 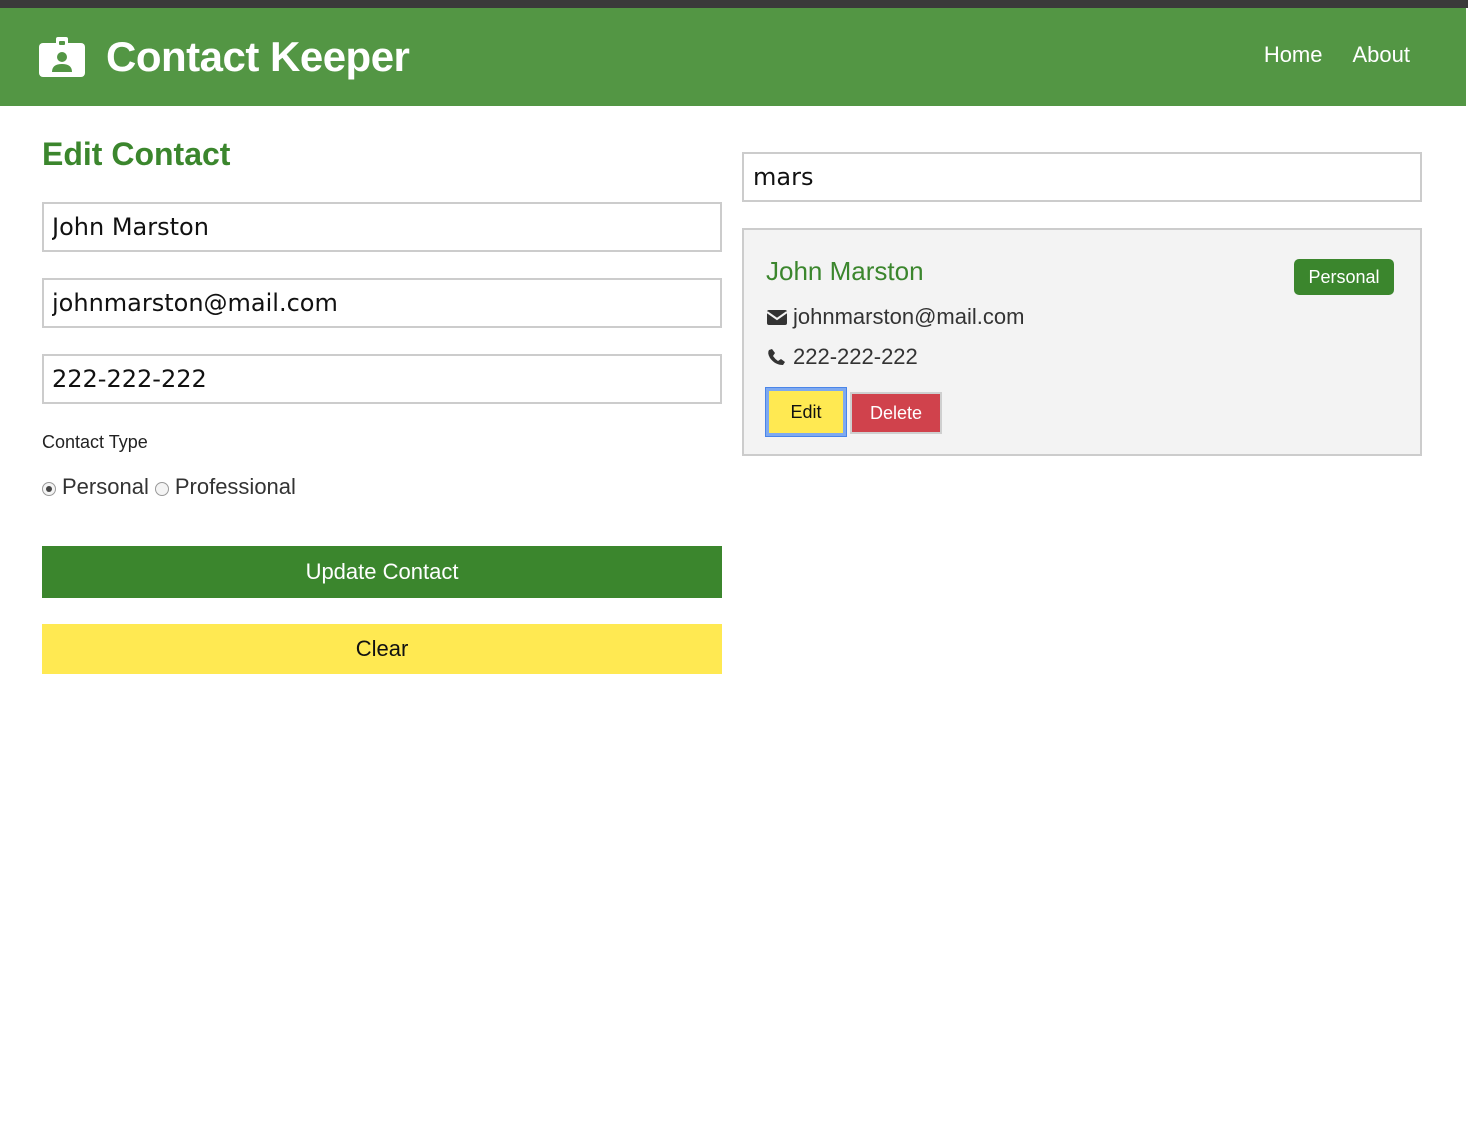 I want to click on email-input, so click(x=382, y=303).